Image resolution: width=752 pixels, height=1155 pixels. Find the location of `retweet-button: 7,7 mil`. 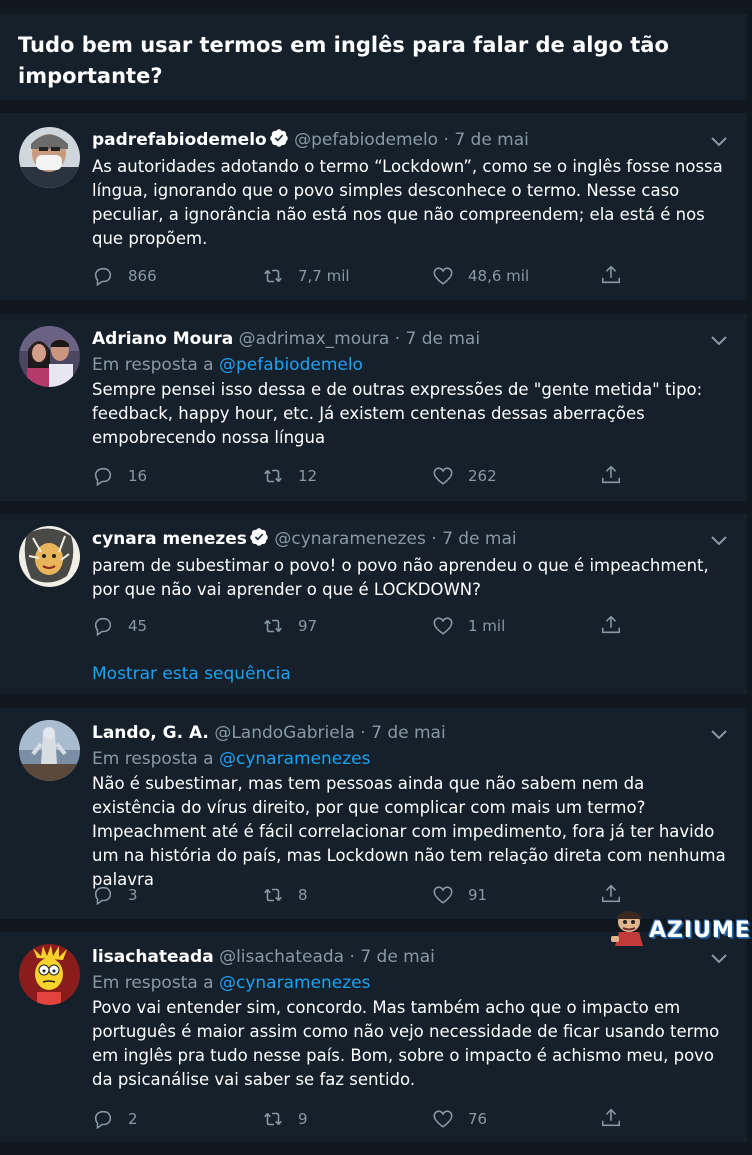

retweet-button: 7,7 mil is located at coordinates (306, 276).